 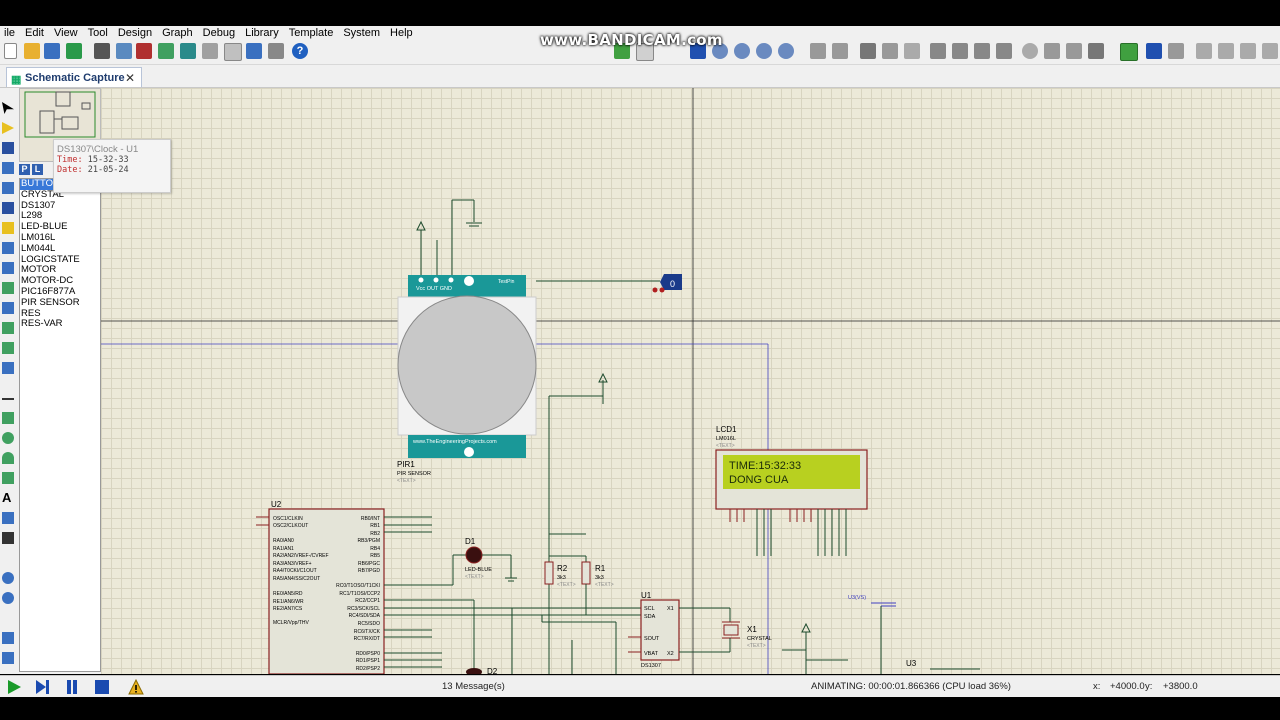 I want to click on 3d-view-icon, so click(x=188, y=51).